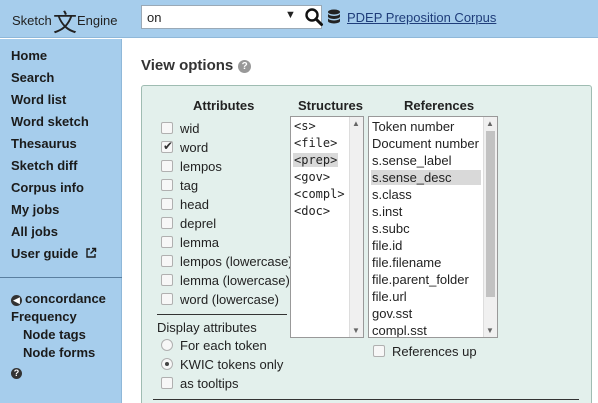  I want to click on structure-option: <compl>, so click(319, 194).